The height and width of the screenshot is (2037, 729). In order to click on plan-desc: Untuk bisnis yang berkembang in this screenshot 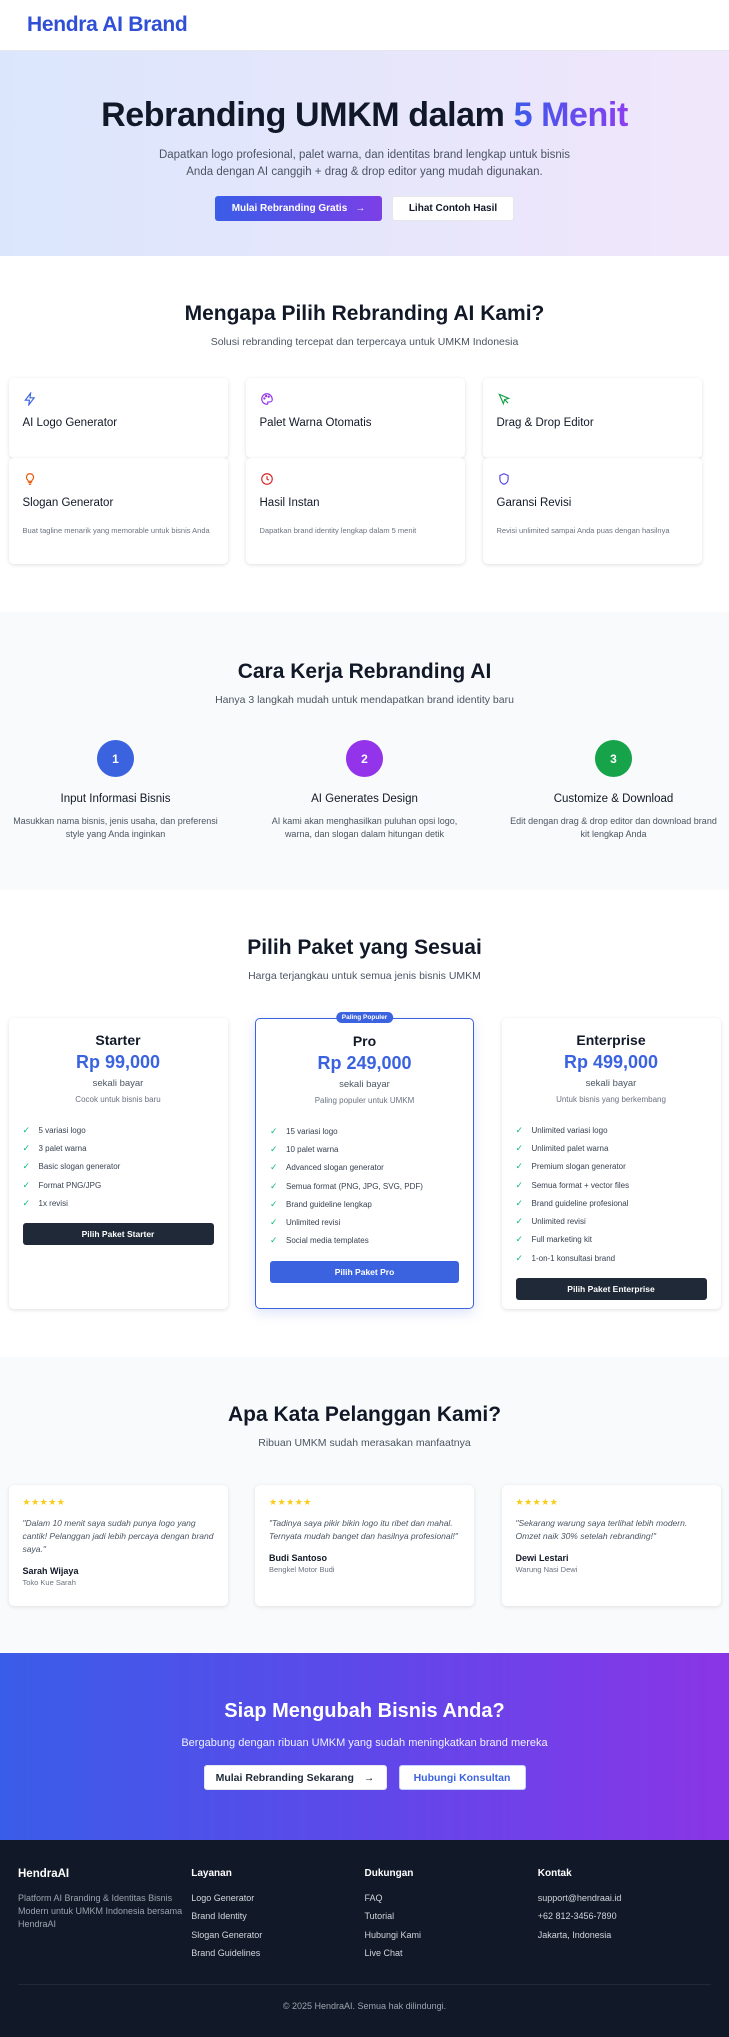, I will do `click(611, 1099)`.